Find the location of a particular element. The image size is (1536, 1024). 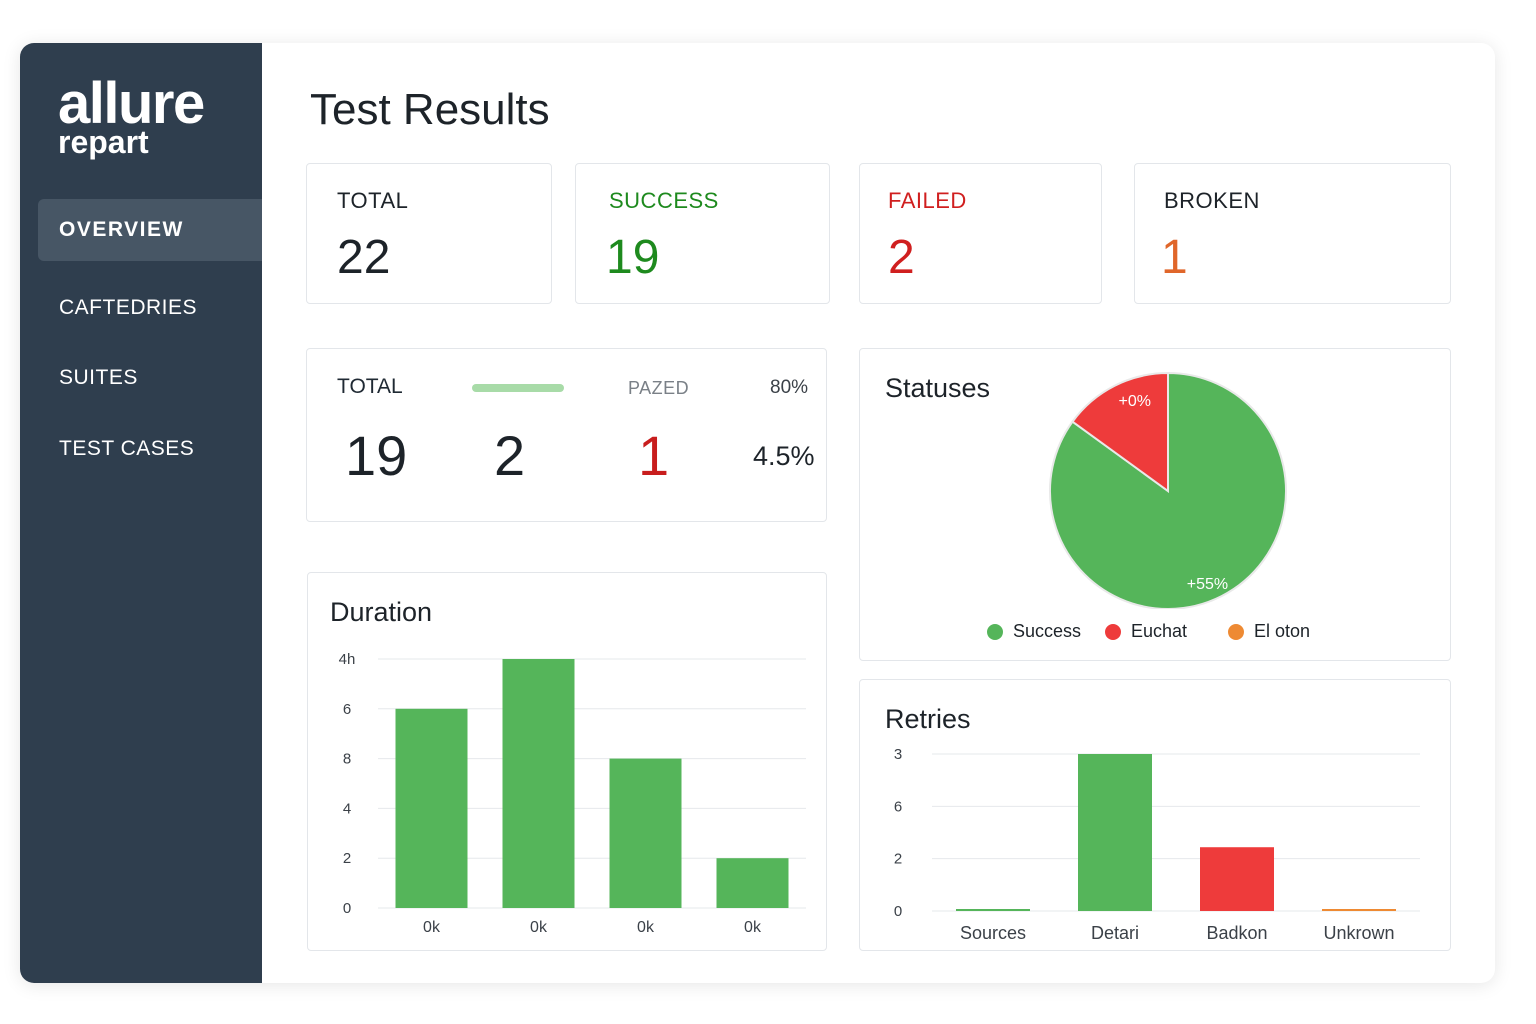

summary-card: TOTAL PAZED 80% 19 2 1 4.5% is located at coordinates (566, 435).